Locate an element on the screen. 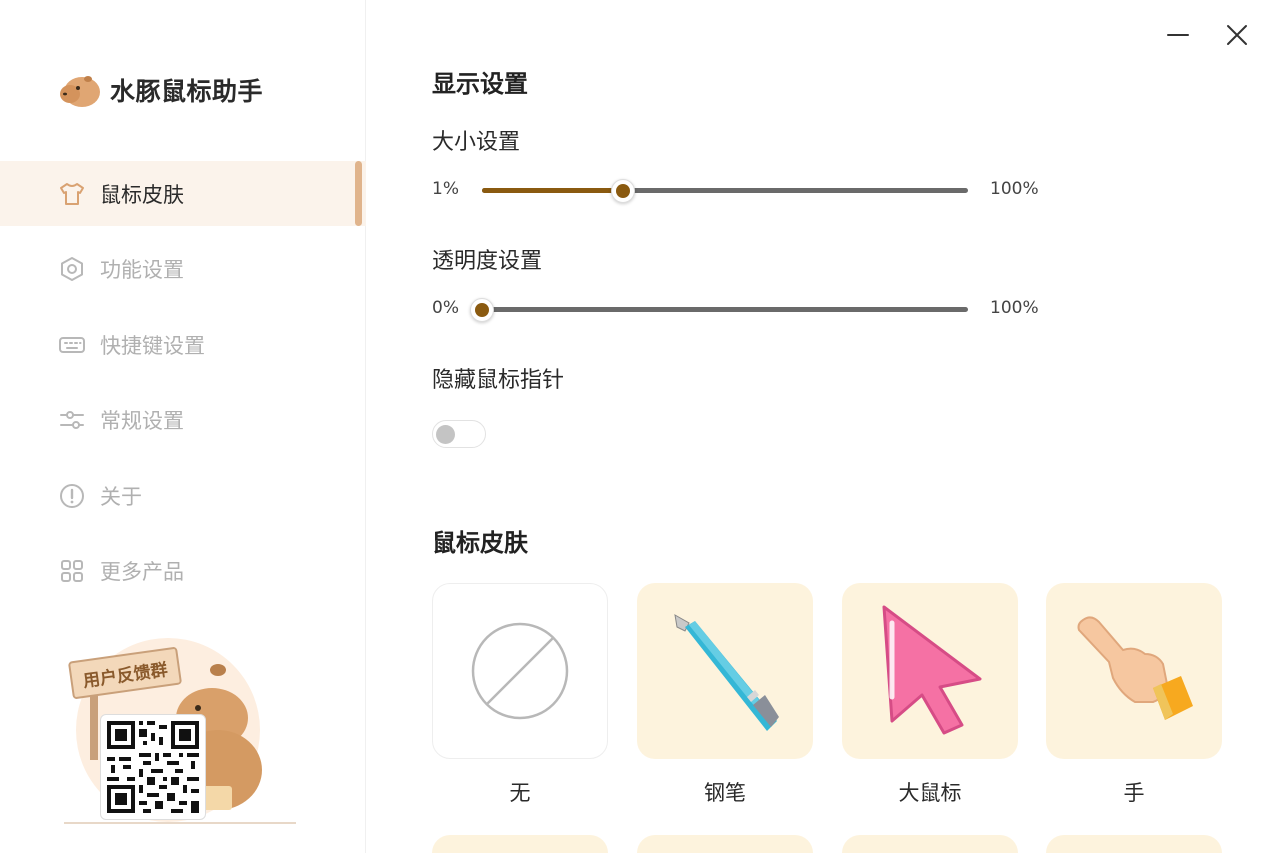 This screenshot has height=853, width=1280. qr-code is located at coordinates (153, 767).